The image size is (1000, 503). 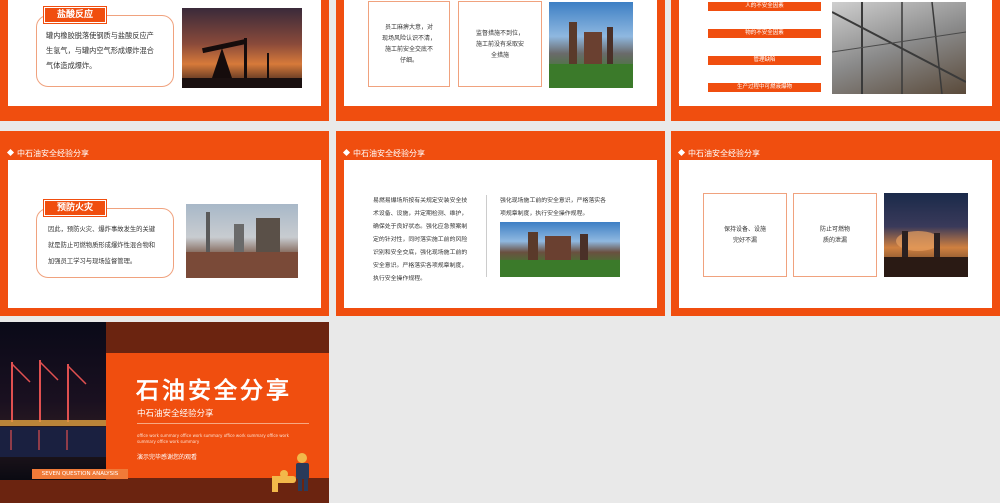 I want to click on cause-box-2: 监督措施不到位， 施工前没有采取安 全措施, so click(x=500, y=44).